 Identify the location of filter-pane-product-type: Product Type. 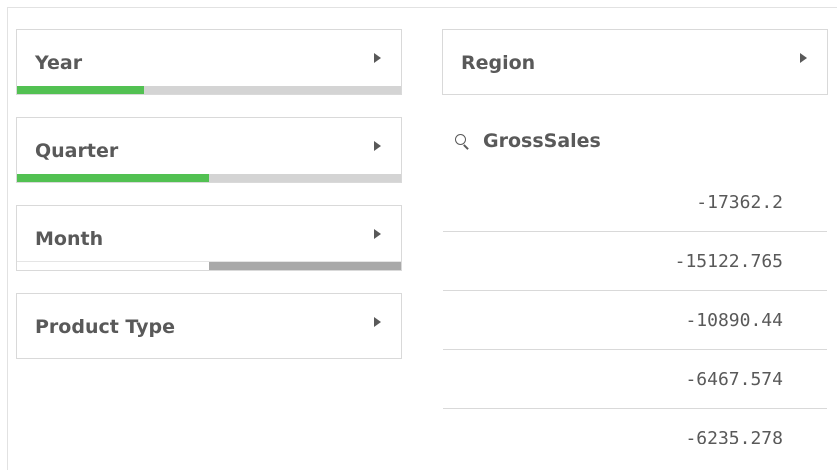
(209, 326).